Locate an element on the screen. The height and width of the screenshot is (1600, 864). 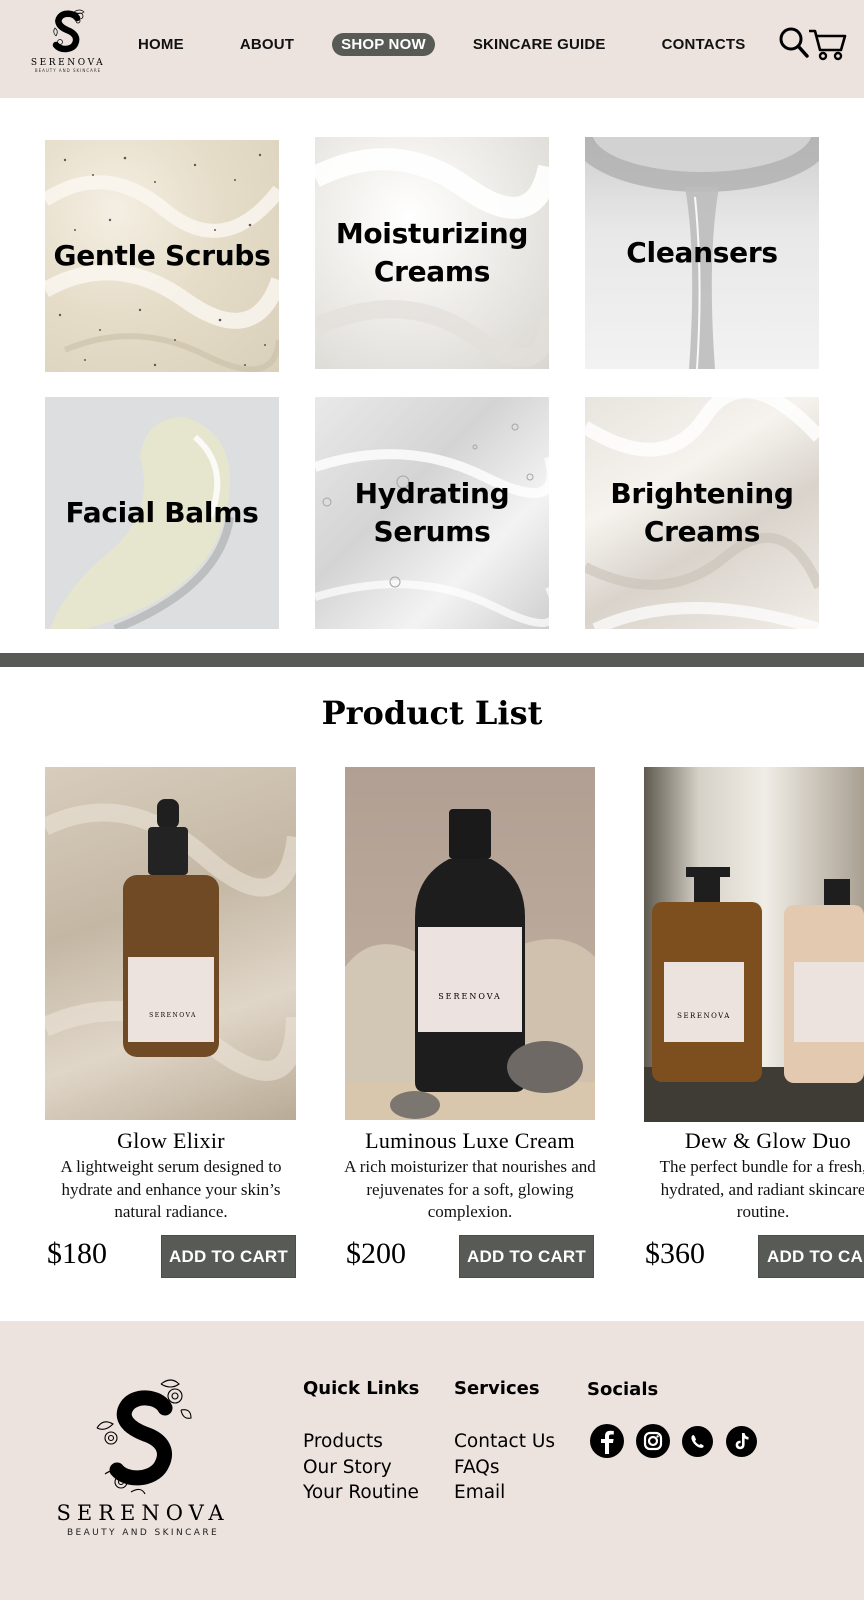
category-moisturizing-creams: Moisturizing Creams is located at coordinates (432, 253).